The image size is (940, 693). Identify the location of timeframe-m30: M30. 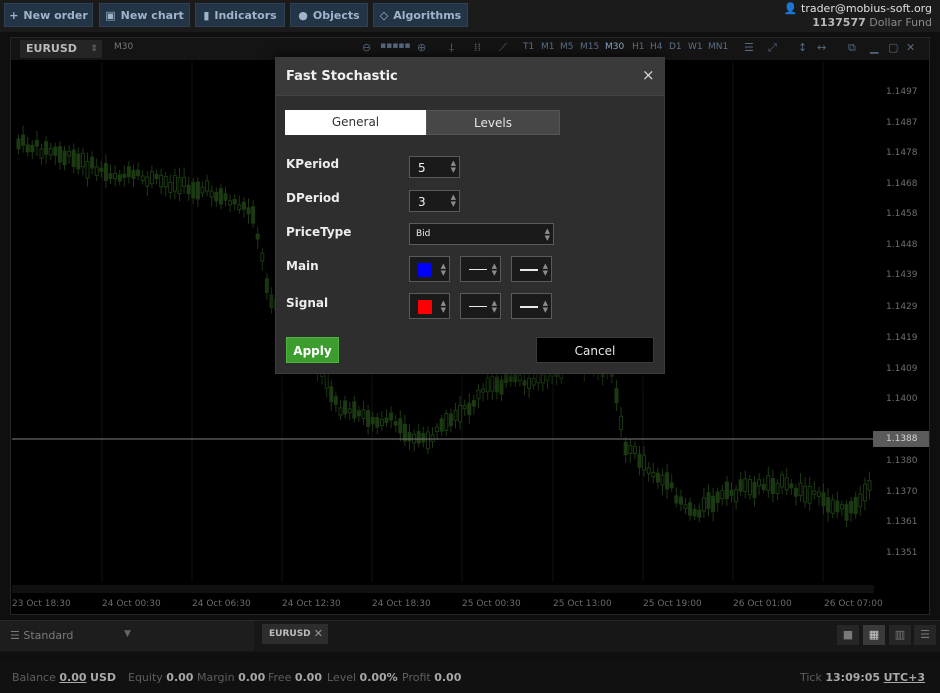
(614, 47).